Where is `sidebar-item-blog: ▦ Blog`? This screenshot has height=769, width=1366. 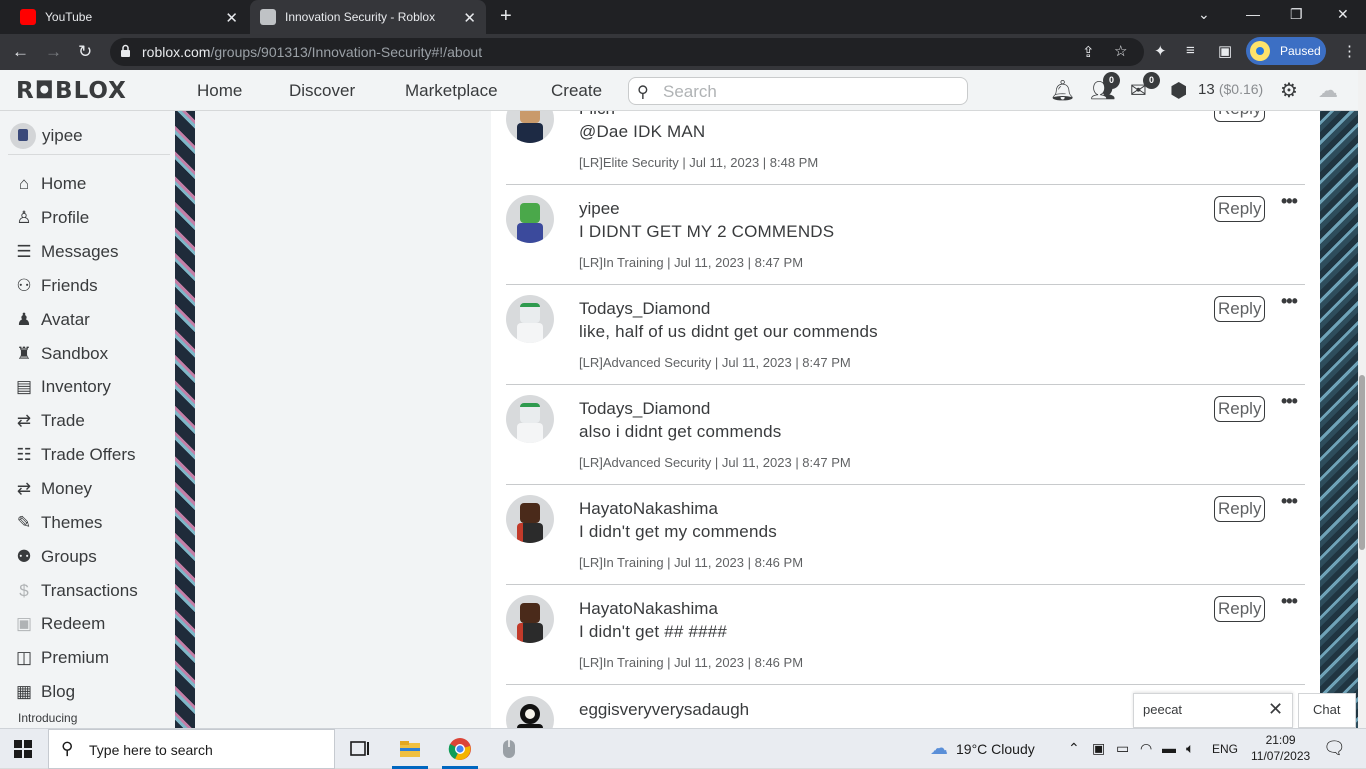 sidebar-item-blog: ▦ Blog is located at coordinates (43, 692).